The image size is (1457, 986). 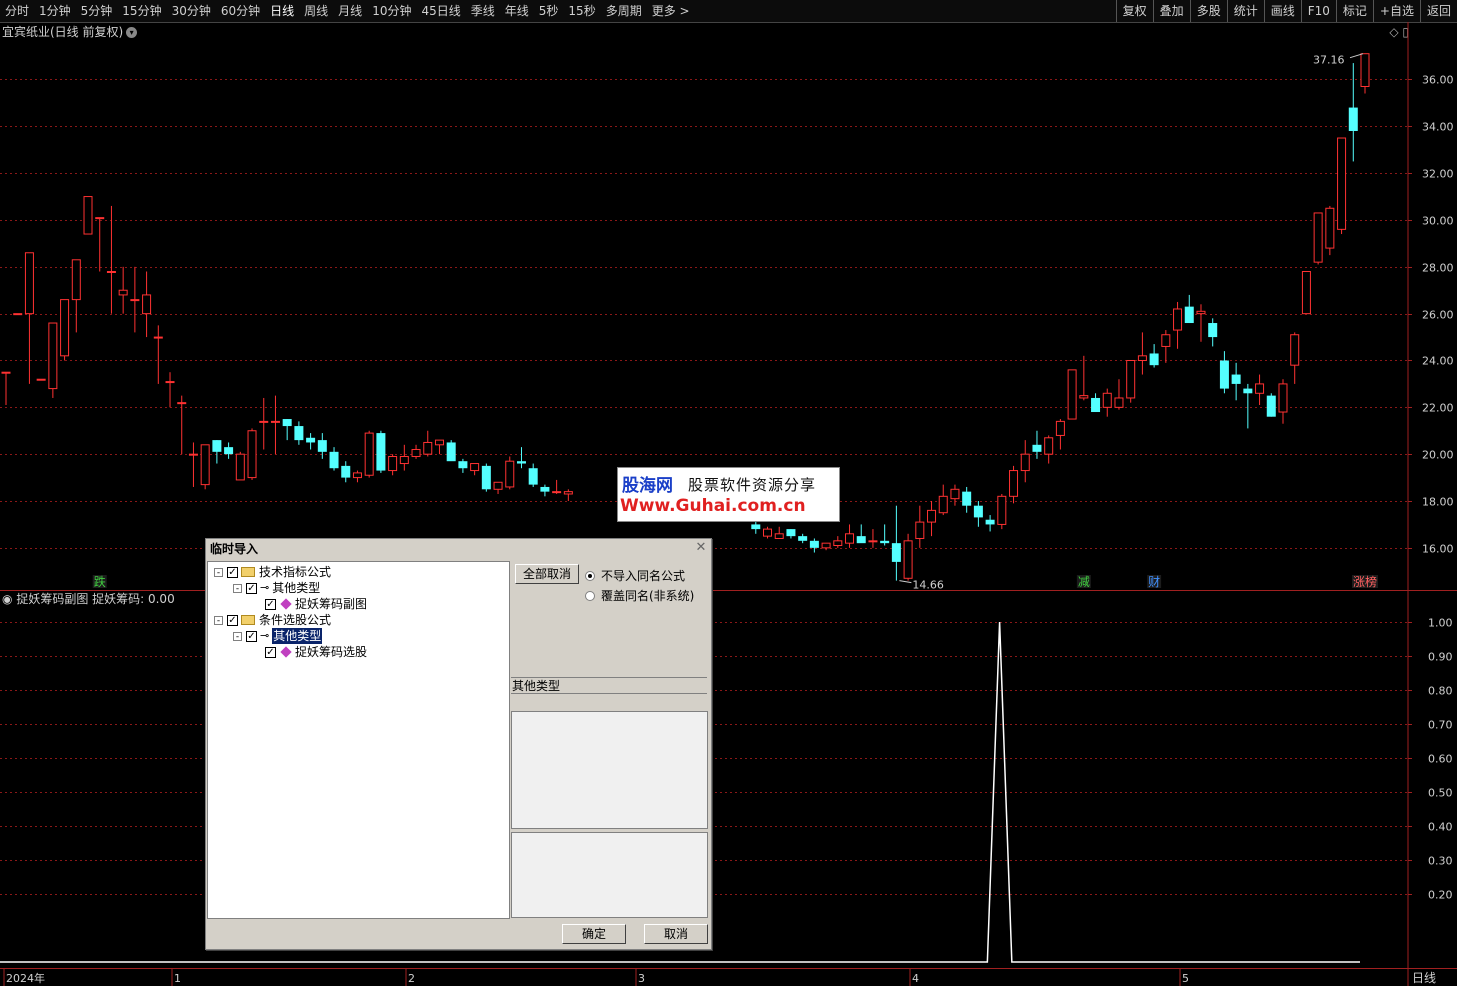 I want to click on time-axis-label: 3, so click(x=641, y=978).